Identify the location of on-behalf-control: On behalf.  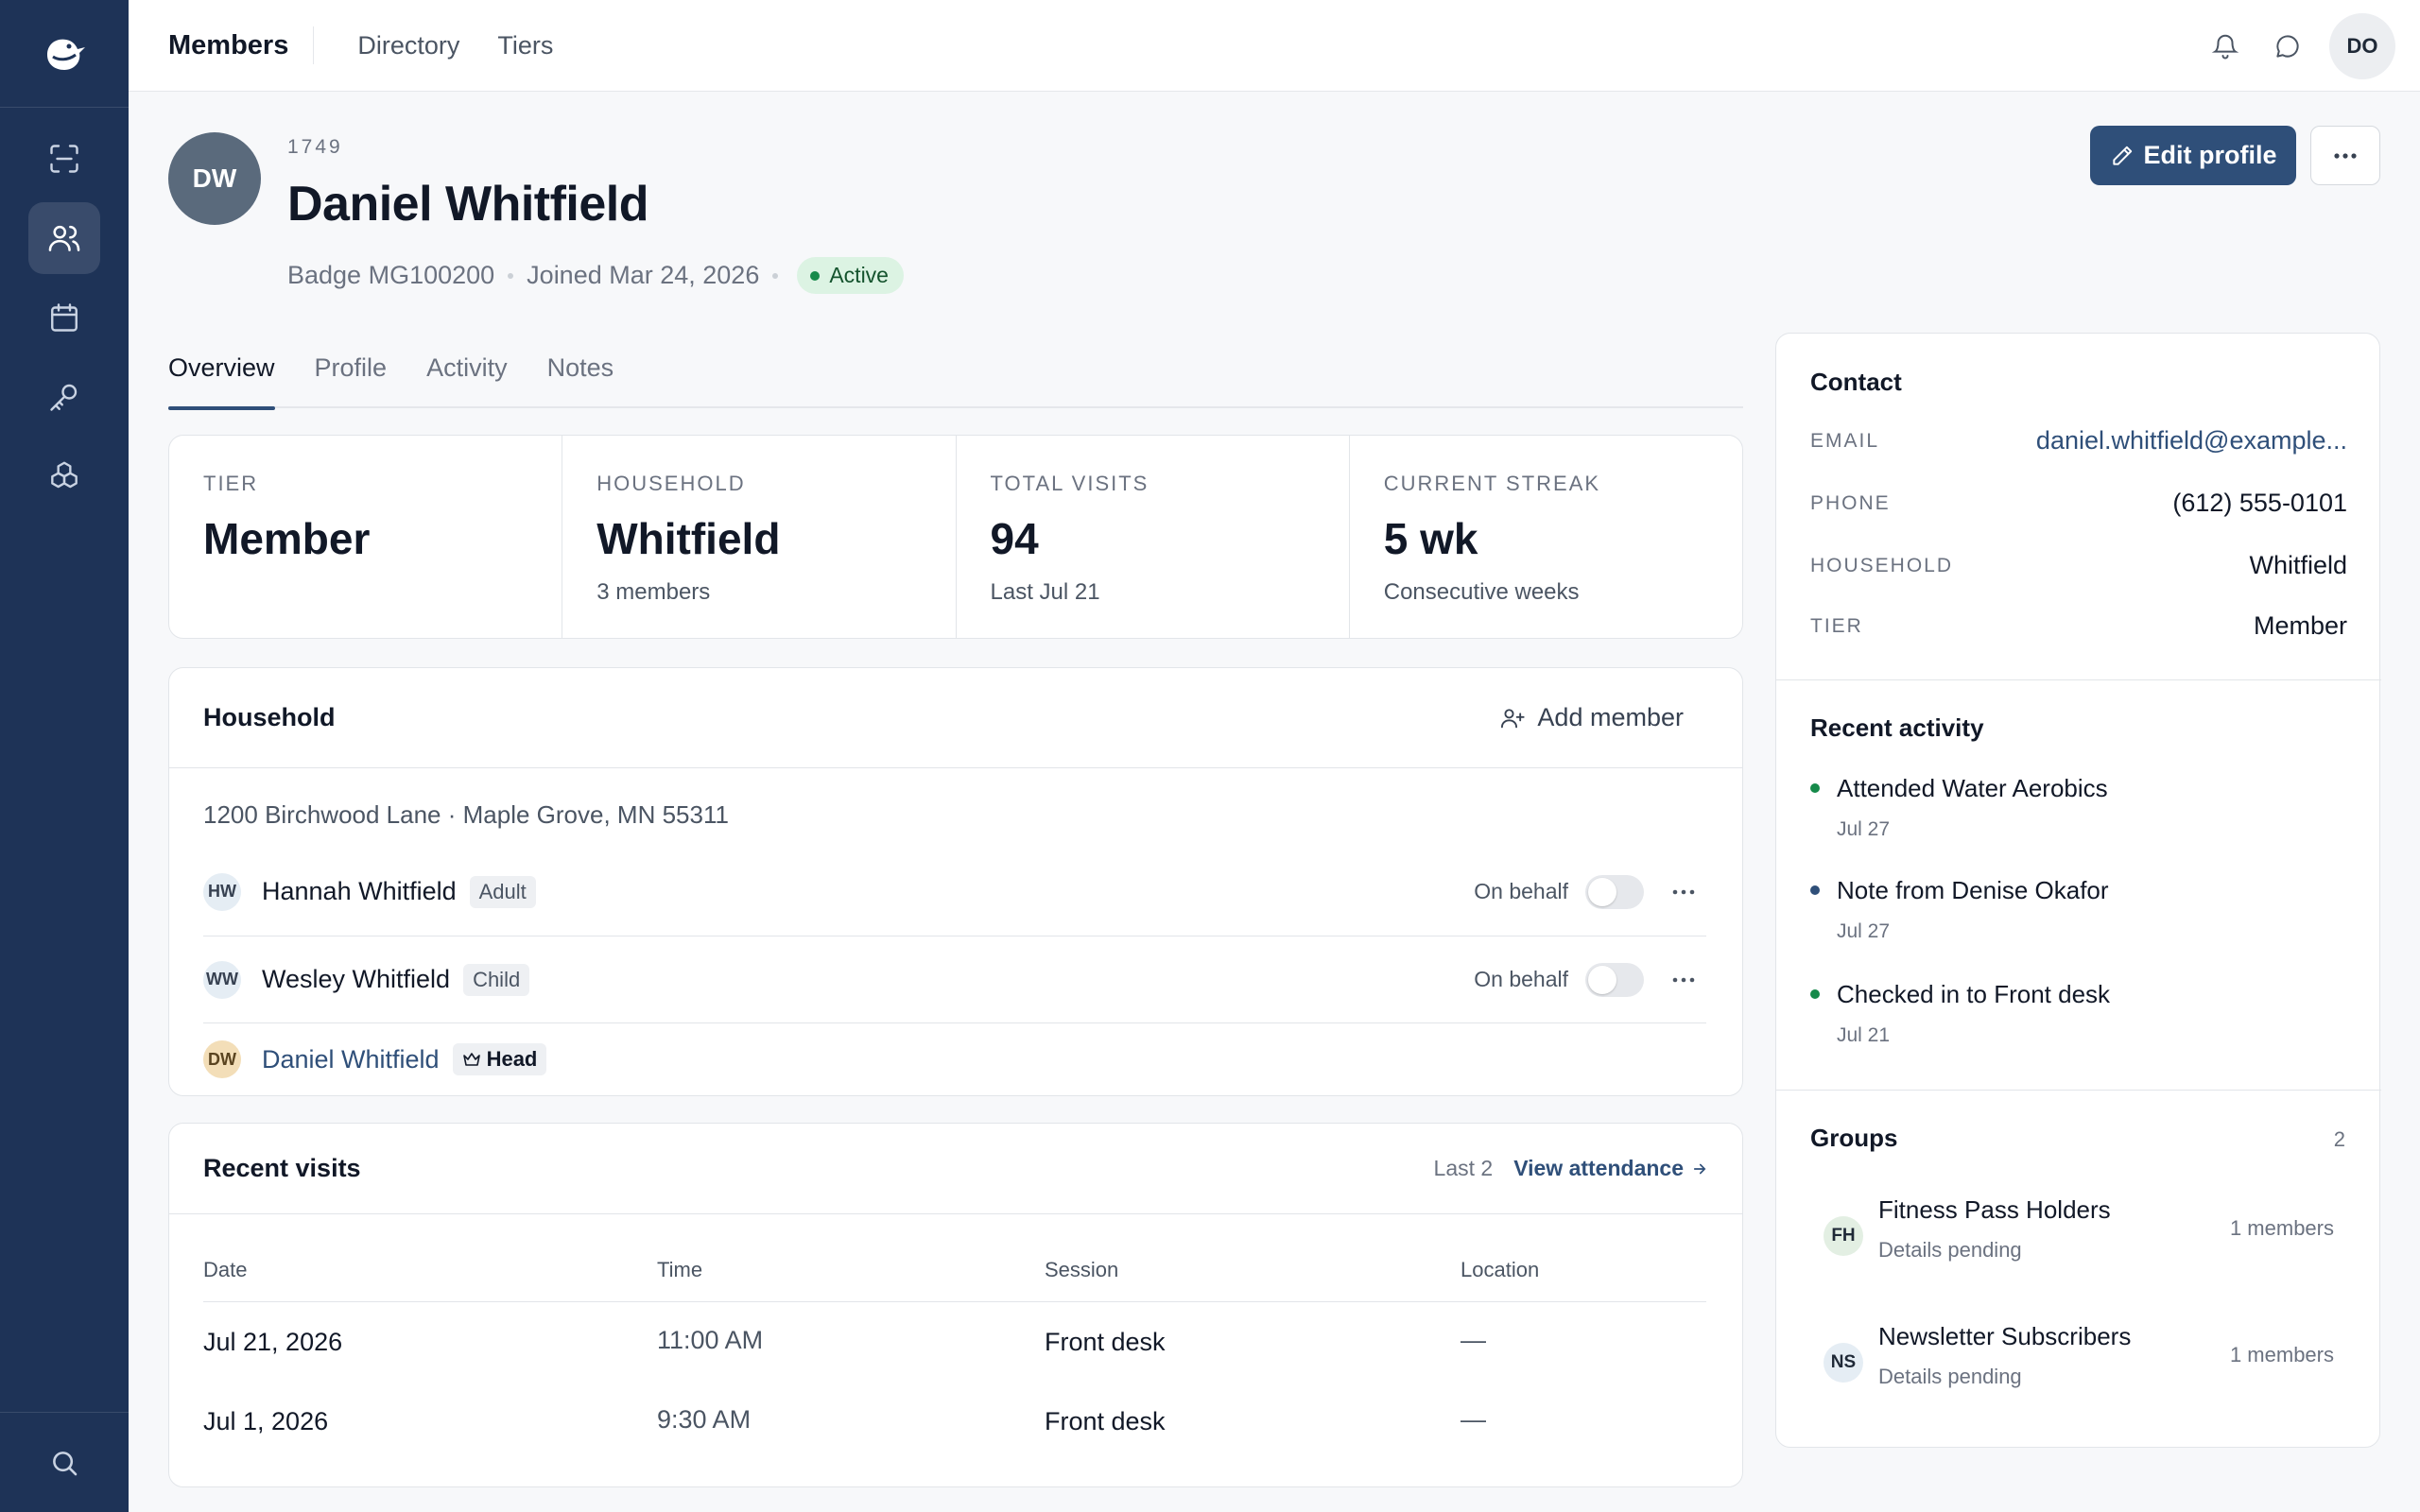
(1559, 979).